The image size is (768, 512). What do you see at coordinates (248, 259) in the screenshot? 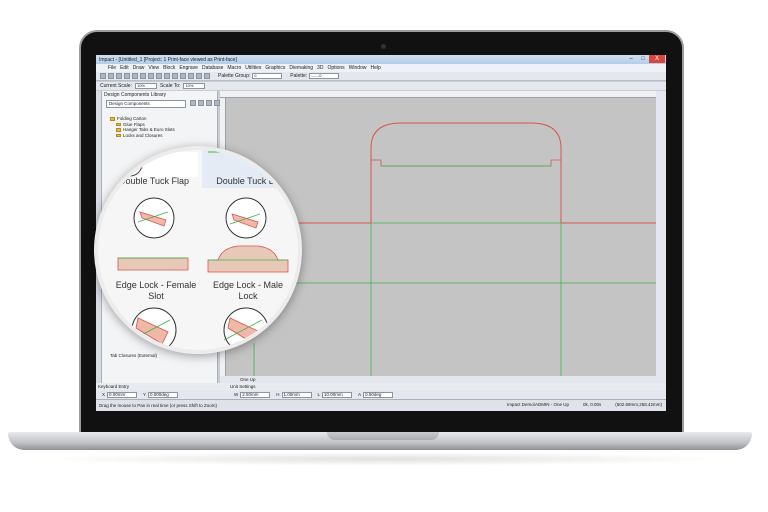
I see `thumb-edge-lock-male-profile` at bounding box center [248, 259].